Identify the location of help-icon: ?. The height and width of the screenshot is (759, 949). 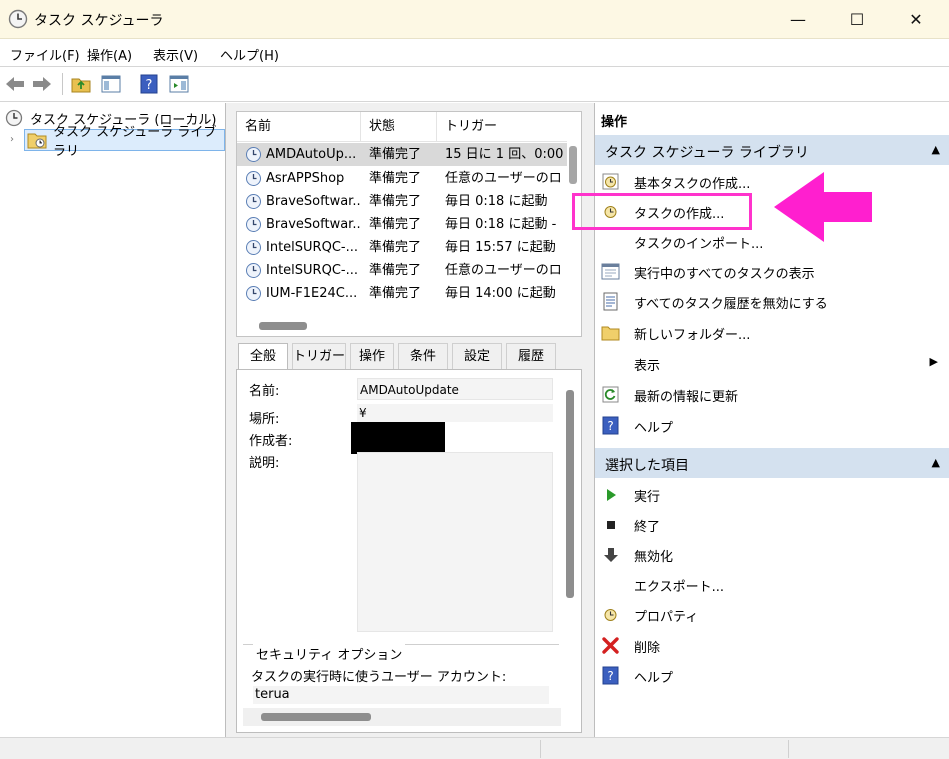
(610, 425).